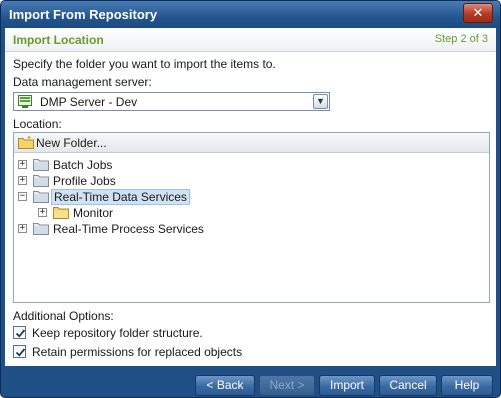 This screenshot has width=501, height=398. What do you see at coordinates (84, 181) in the screenshot?
I see `tree-node-label: Profile Jobs` at bounding box center [84, 181].